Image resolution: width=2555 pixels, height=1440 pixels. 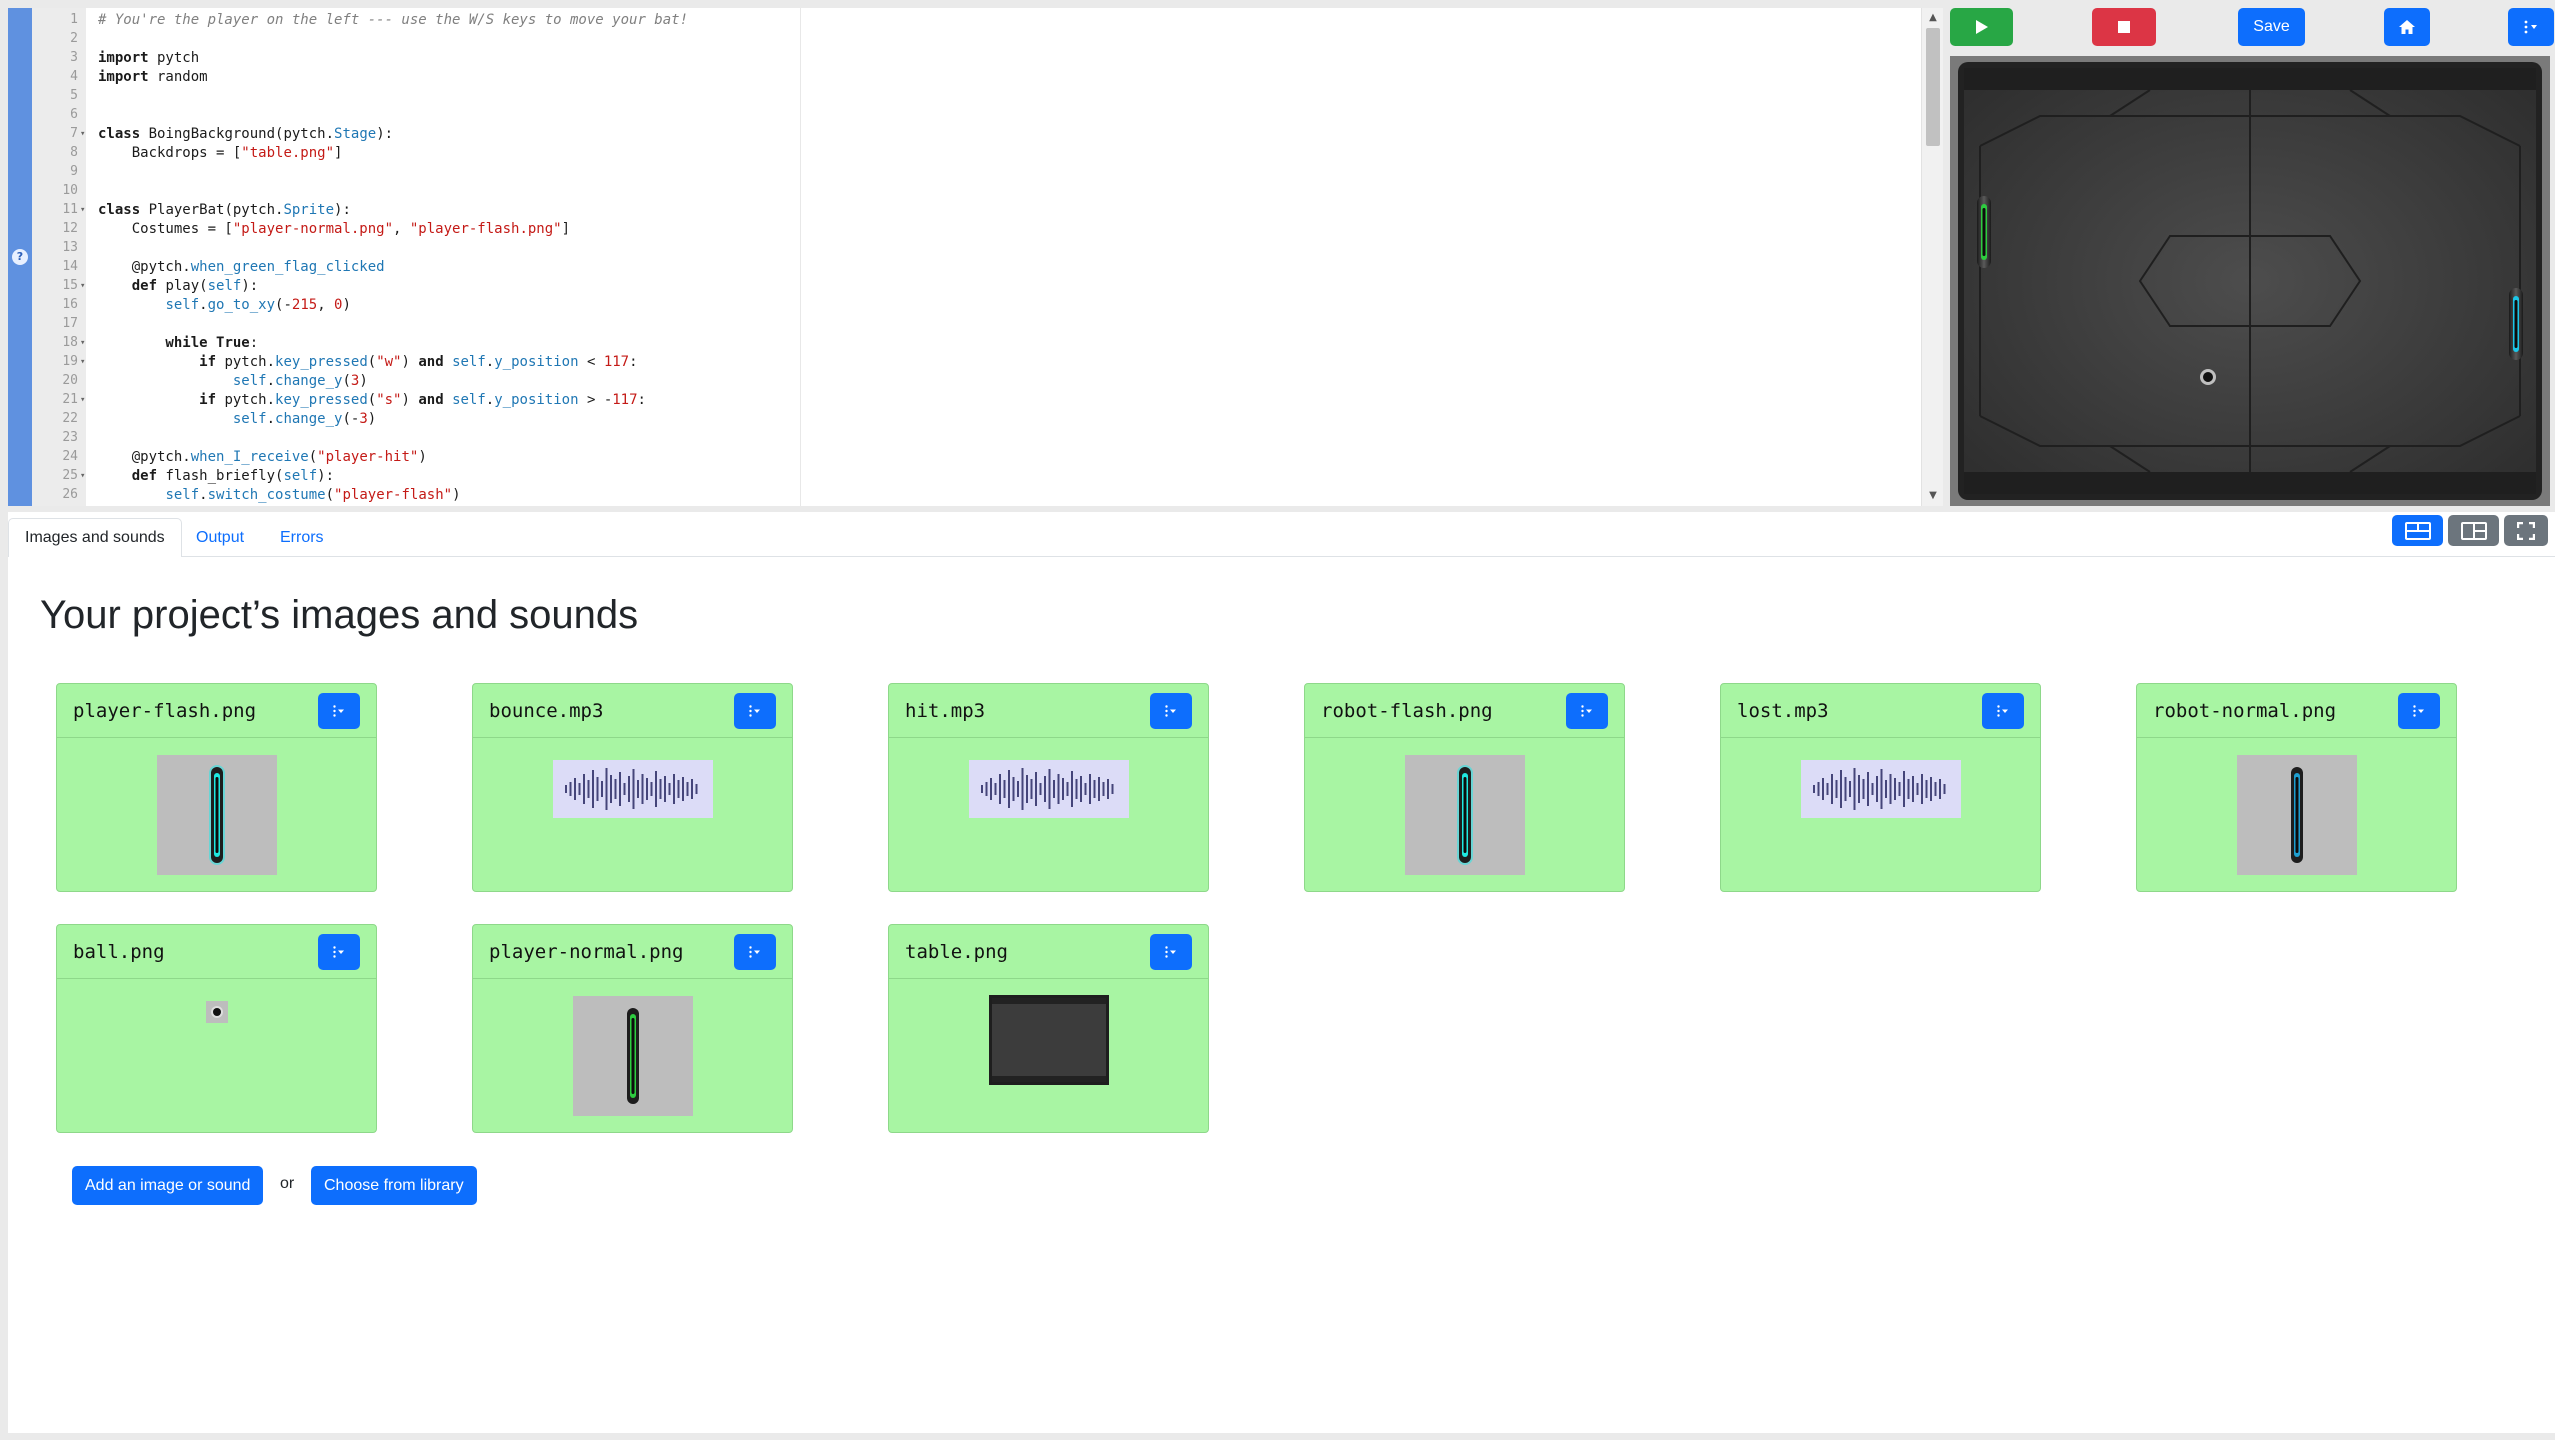 I want to click on line-number: 23, so click(x=70, y=437).